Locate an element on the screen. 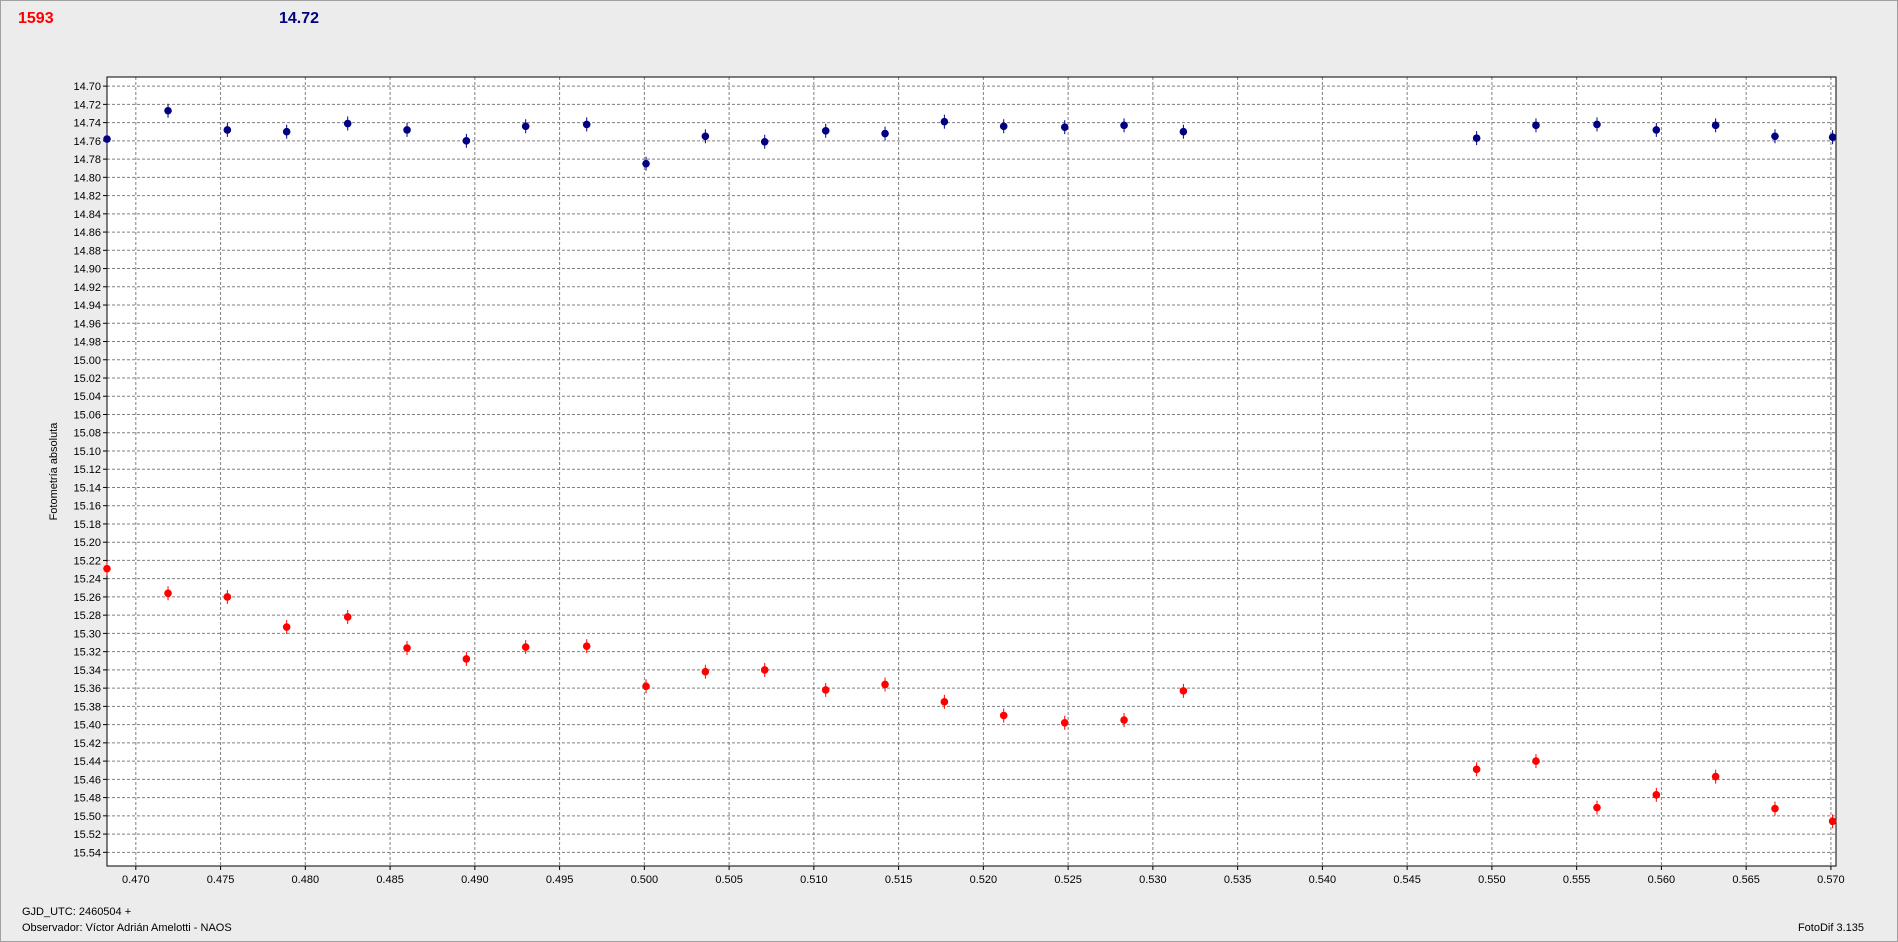  x-tick-label: 0.485 is located at coordinates (390, 880).